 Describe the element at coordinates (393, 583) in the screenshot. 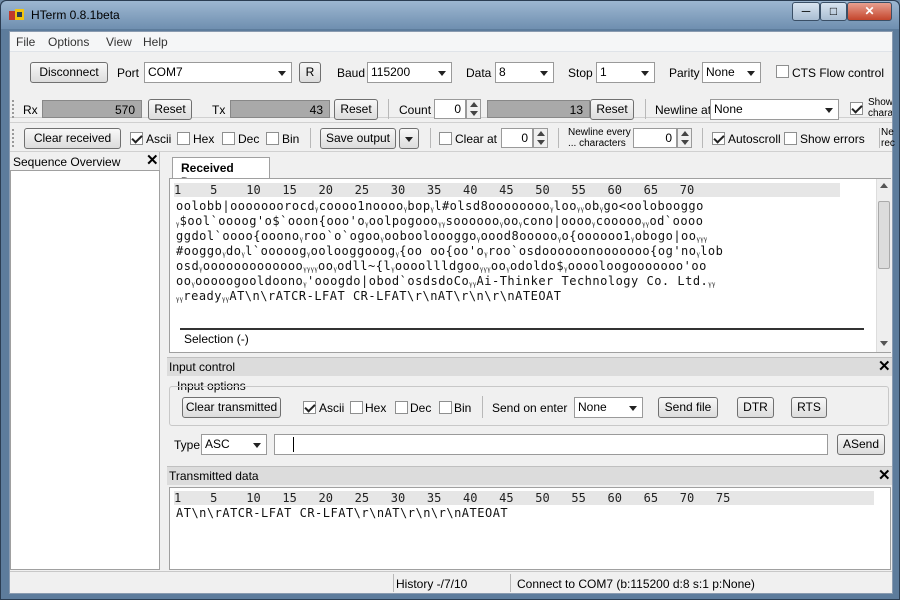

I see `status-separator` at that location.